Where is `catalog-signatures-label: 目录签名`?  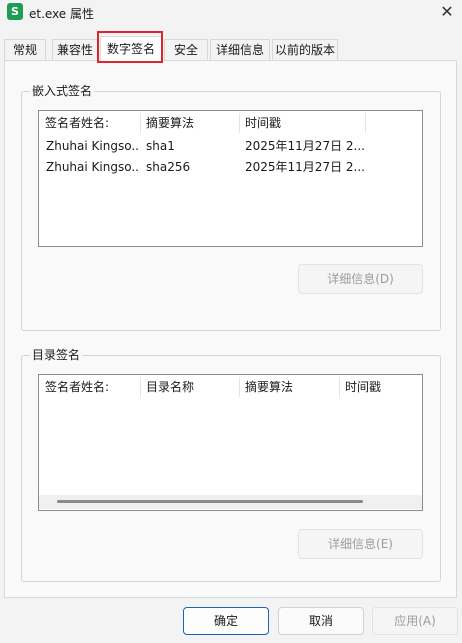 catalog-signatures-label: 目录签名 is located at coordinates (56, 354).